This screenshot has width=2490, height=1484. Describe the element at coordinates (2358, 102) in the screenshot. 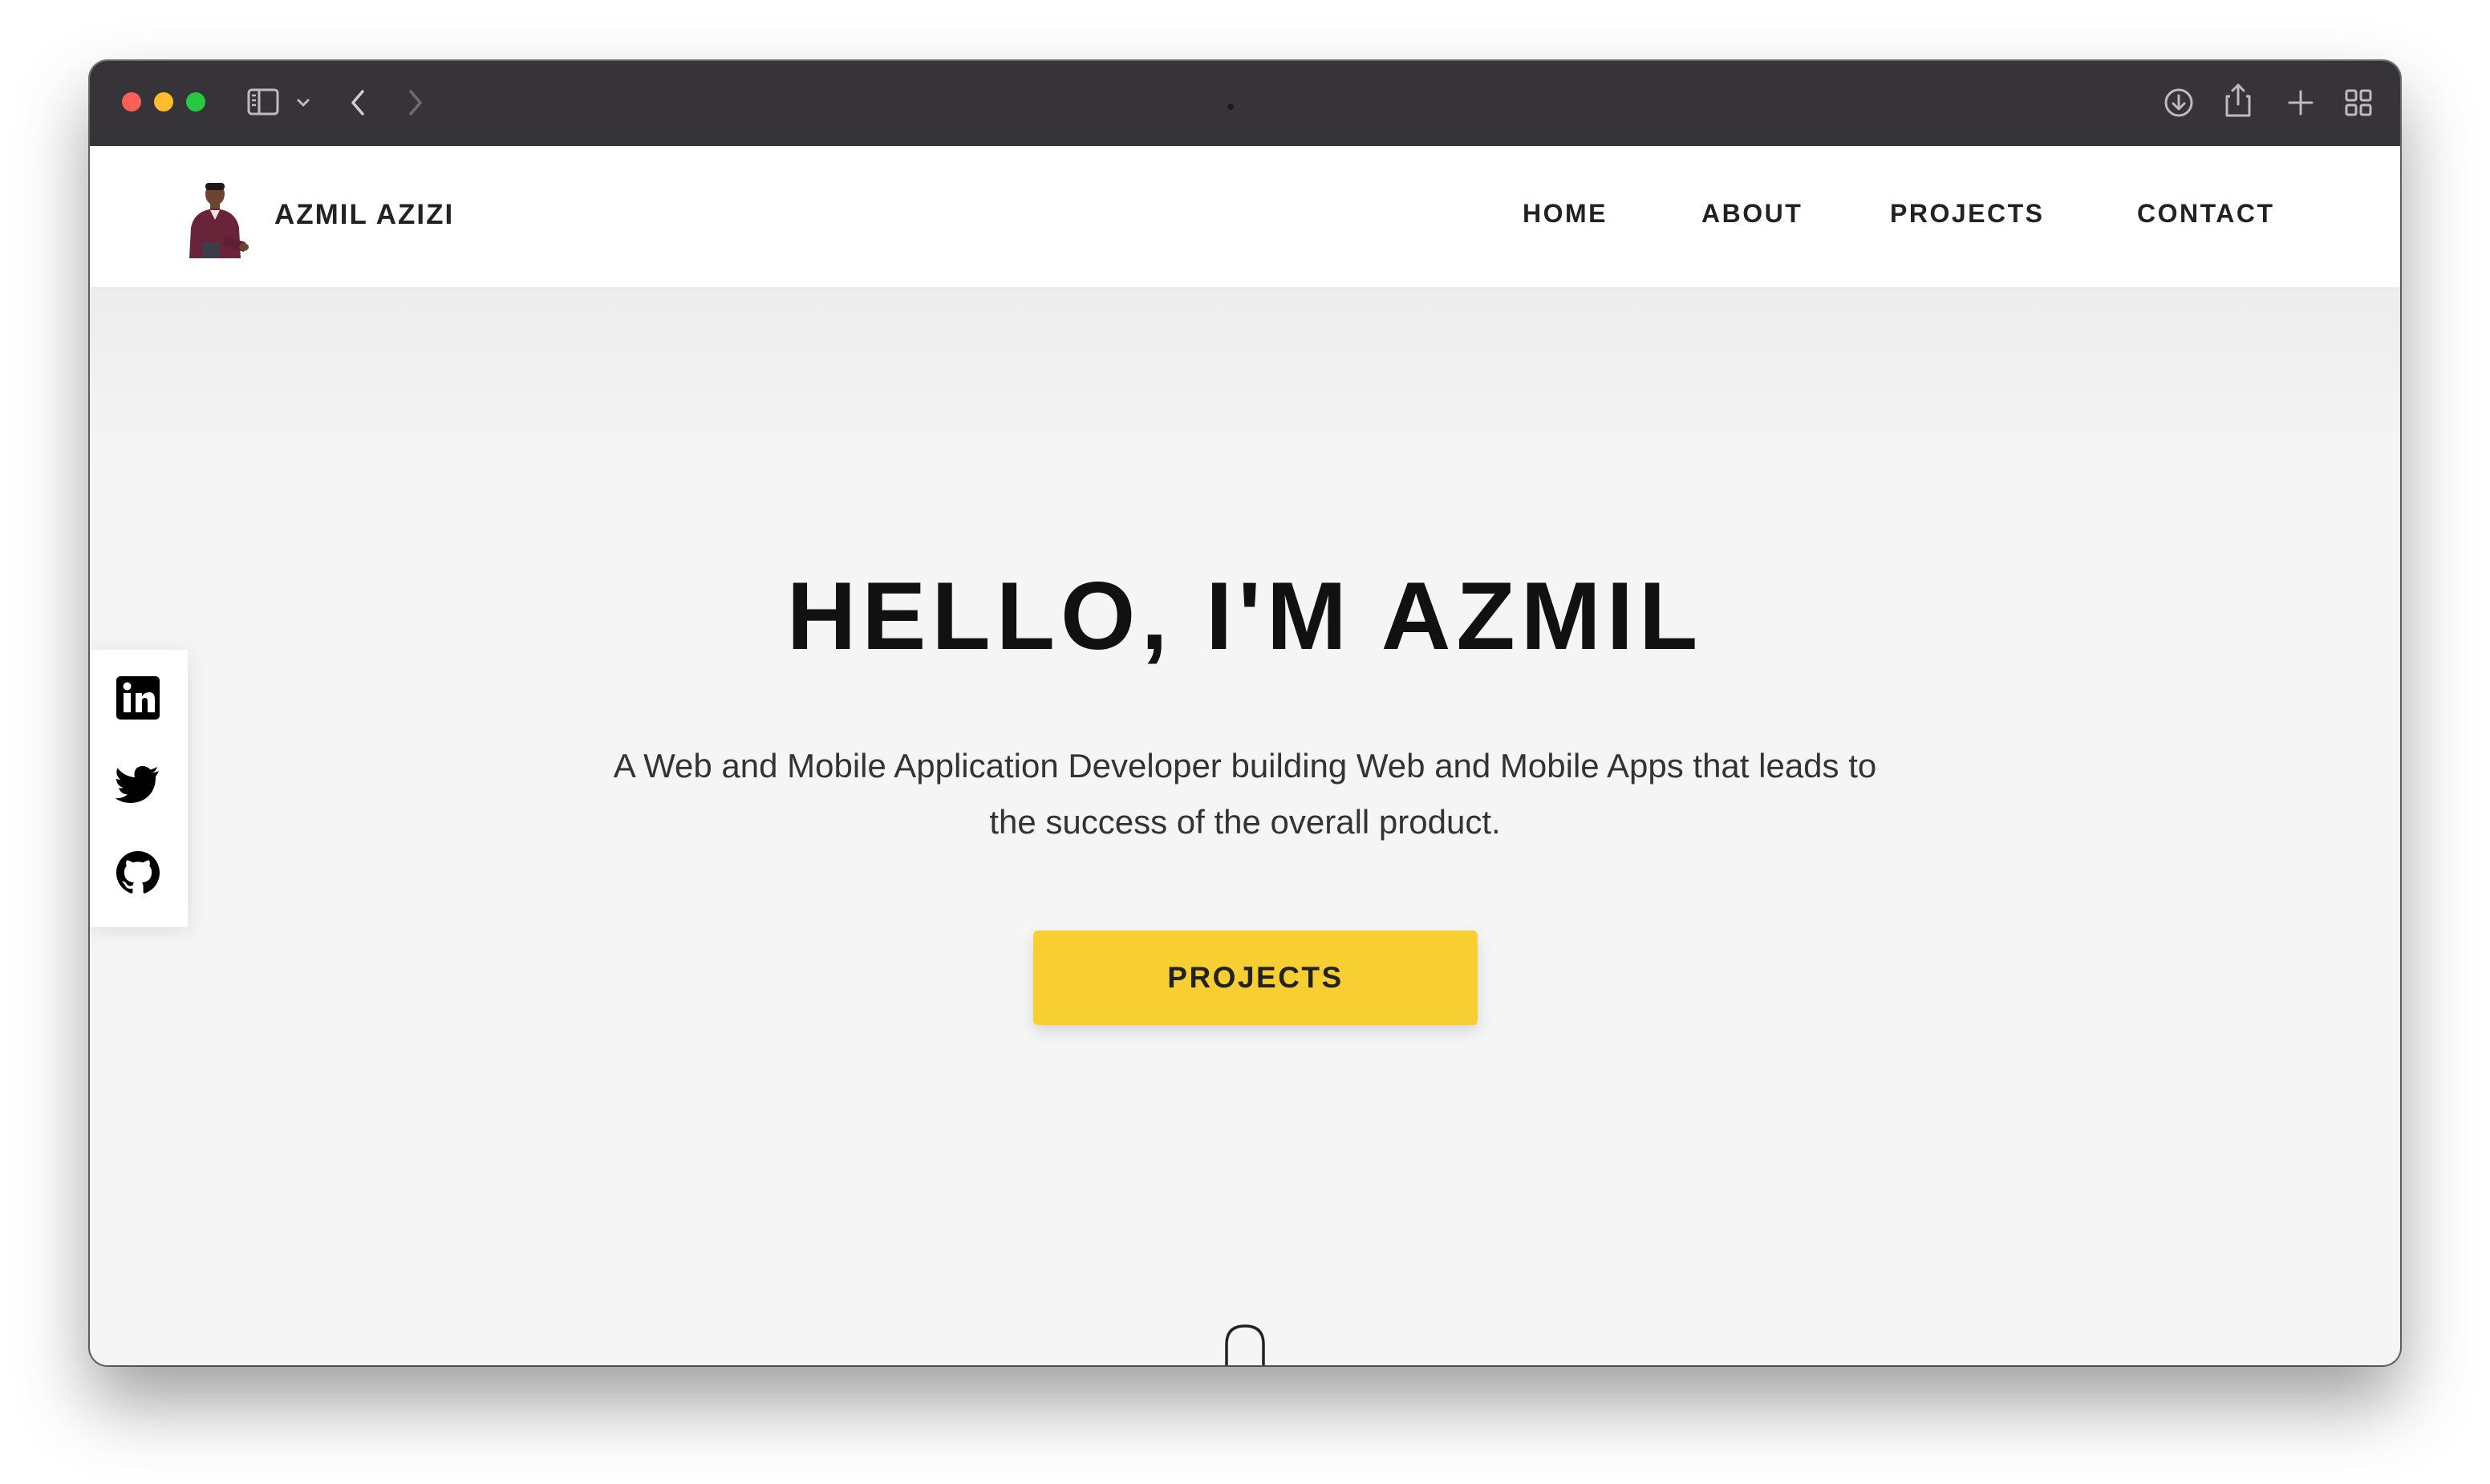

I see `tab-overview-icon` at that location.